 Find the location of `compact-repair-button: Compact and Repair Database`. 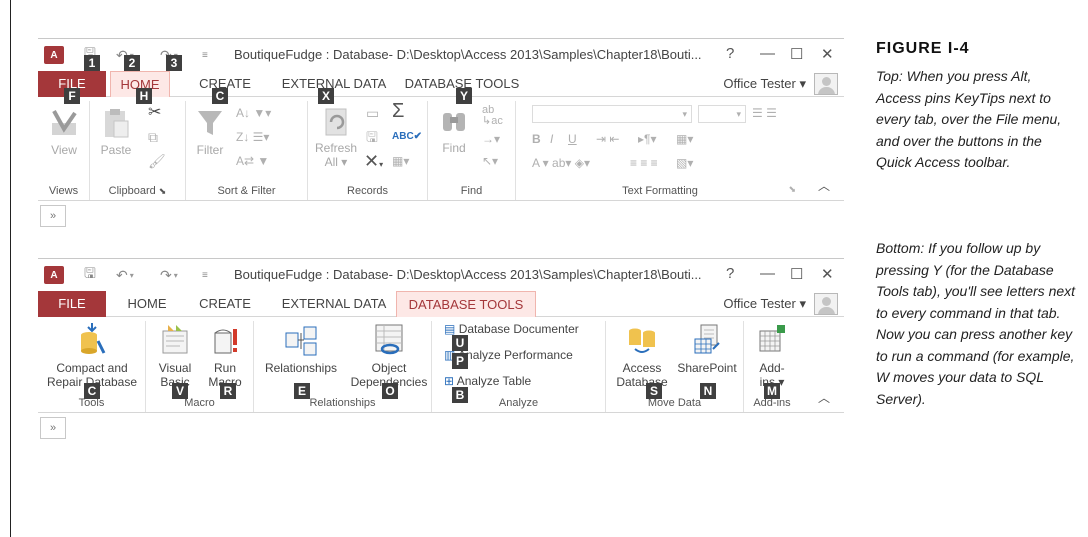

compact-repair-button: Compact and Repair Database is located at coordinates (92, 356).